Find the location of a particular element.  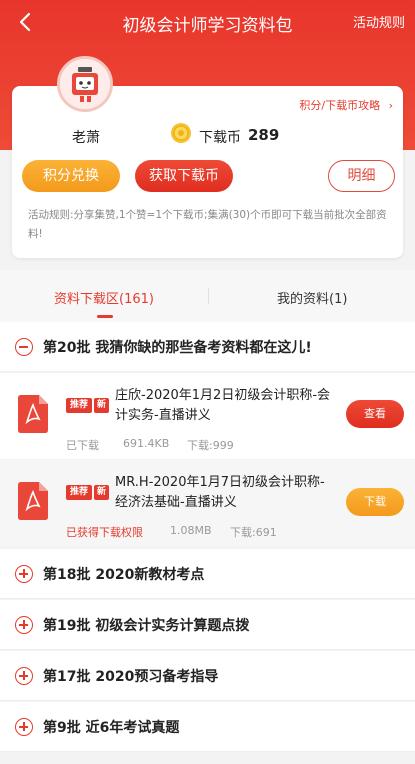

exchange-points-button: 积分兑换 is located at coordinates (71, 176).